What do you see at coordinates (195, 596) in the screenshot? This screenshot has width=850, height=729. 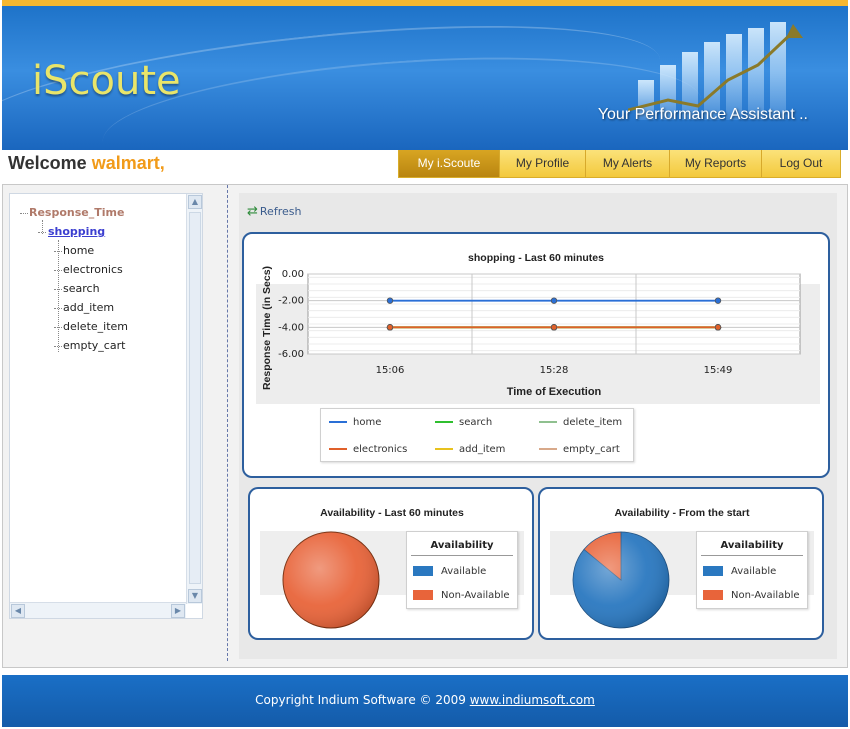 I see `scroll-down-icon: ▼` at bounding box center [195, 596].